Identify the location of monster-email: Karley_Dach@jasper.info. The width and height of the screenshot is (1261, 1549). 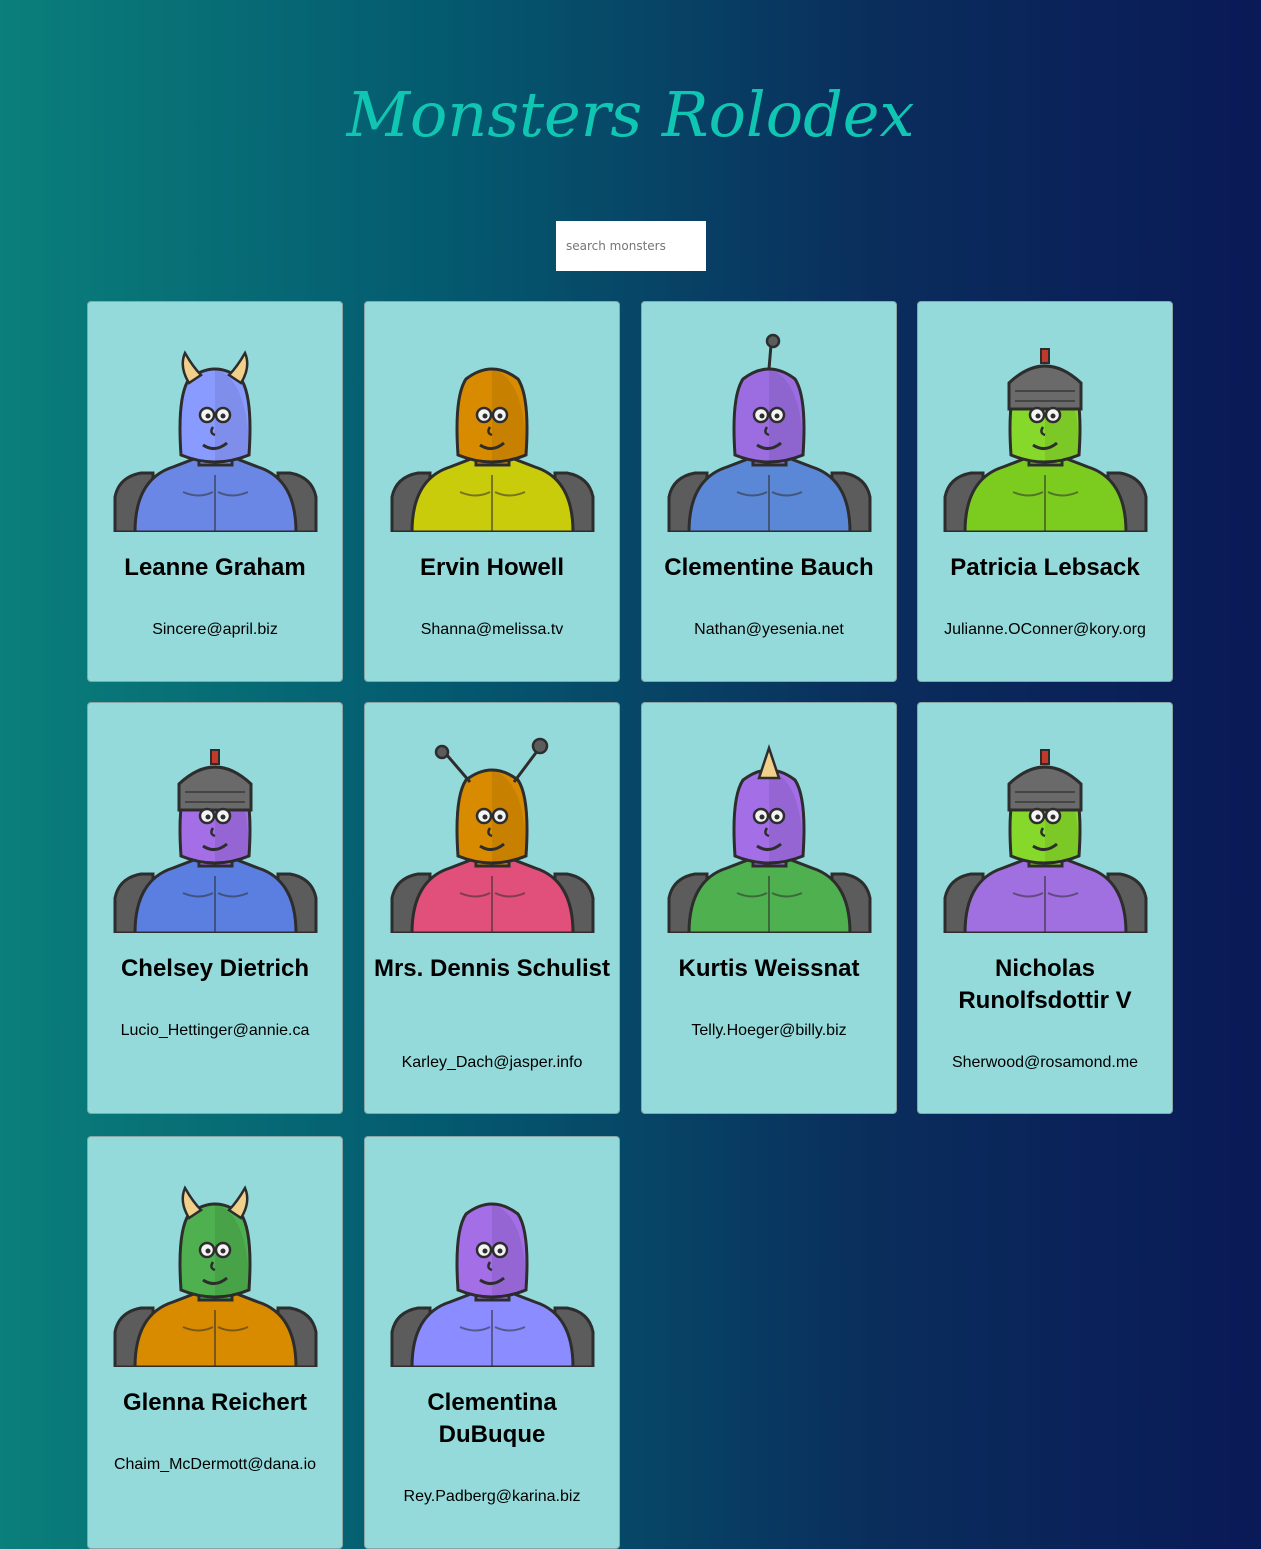
(492, 1062).